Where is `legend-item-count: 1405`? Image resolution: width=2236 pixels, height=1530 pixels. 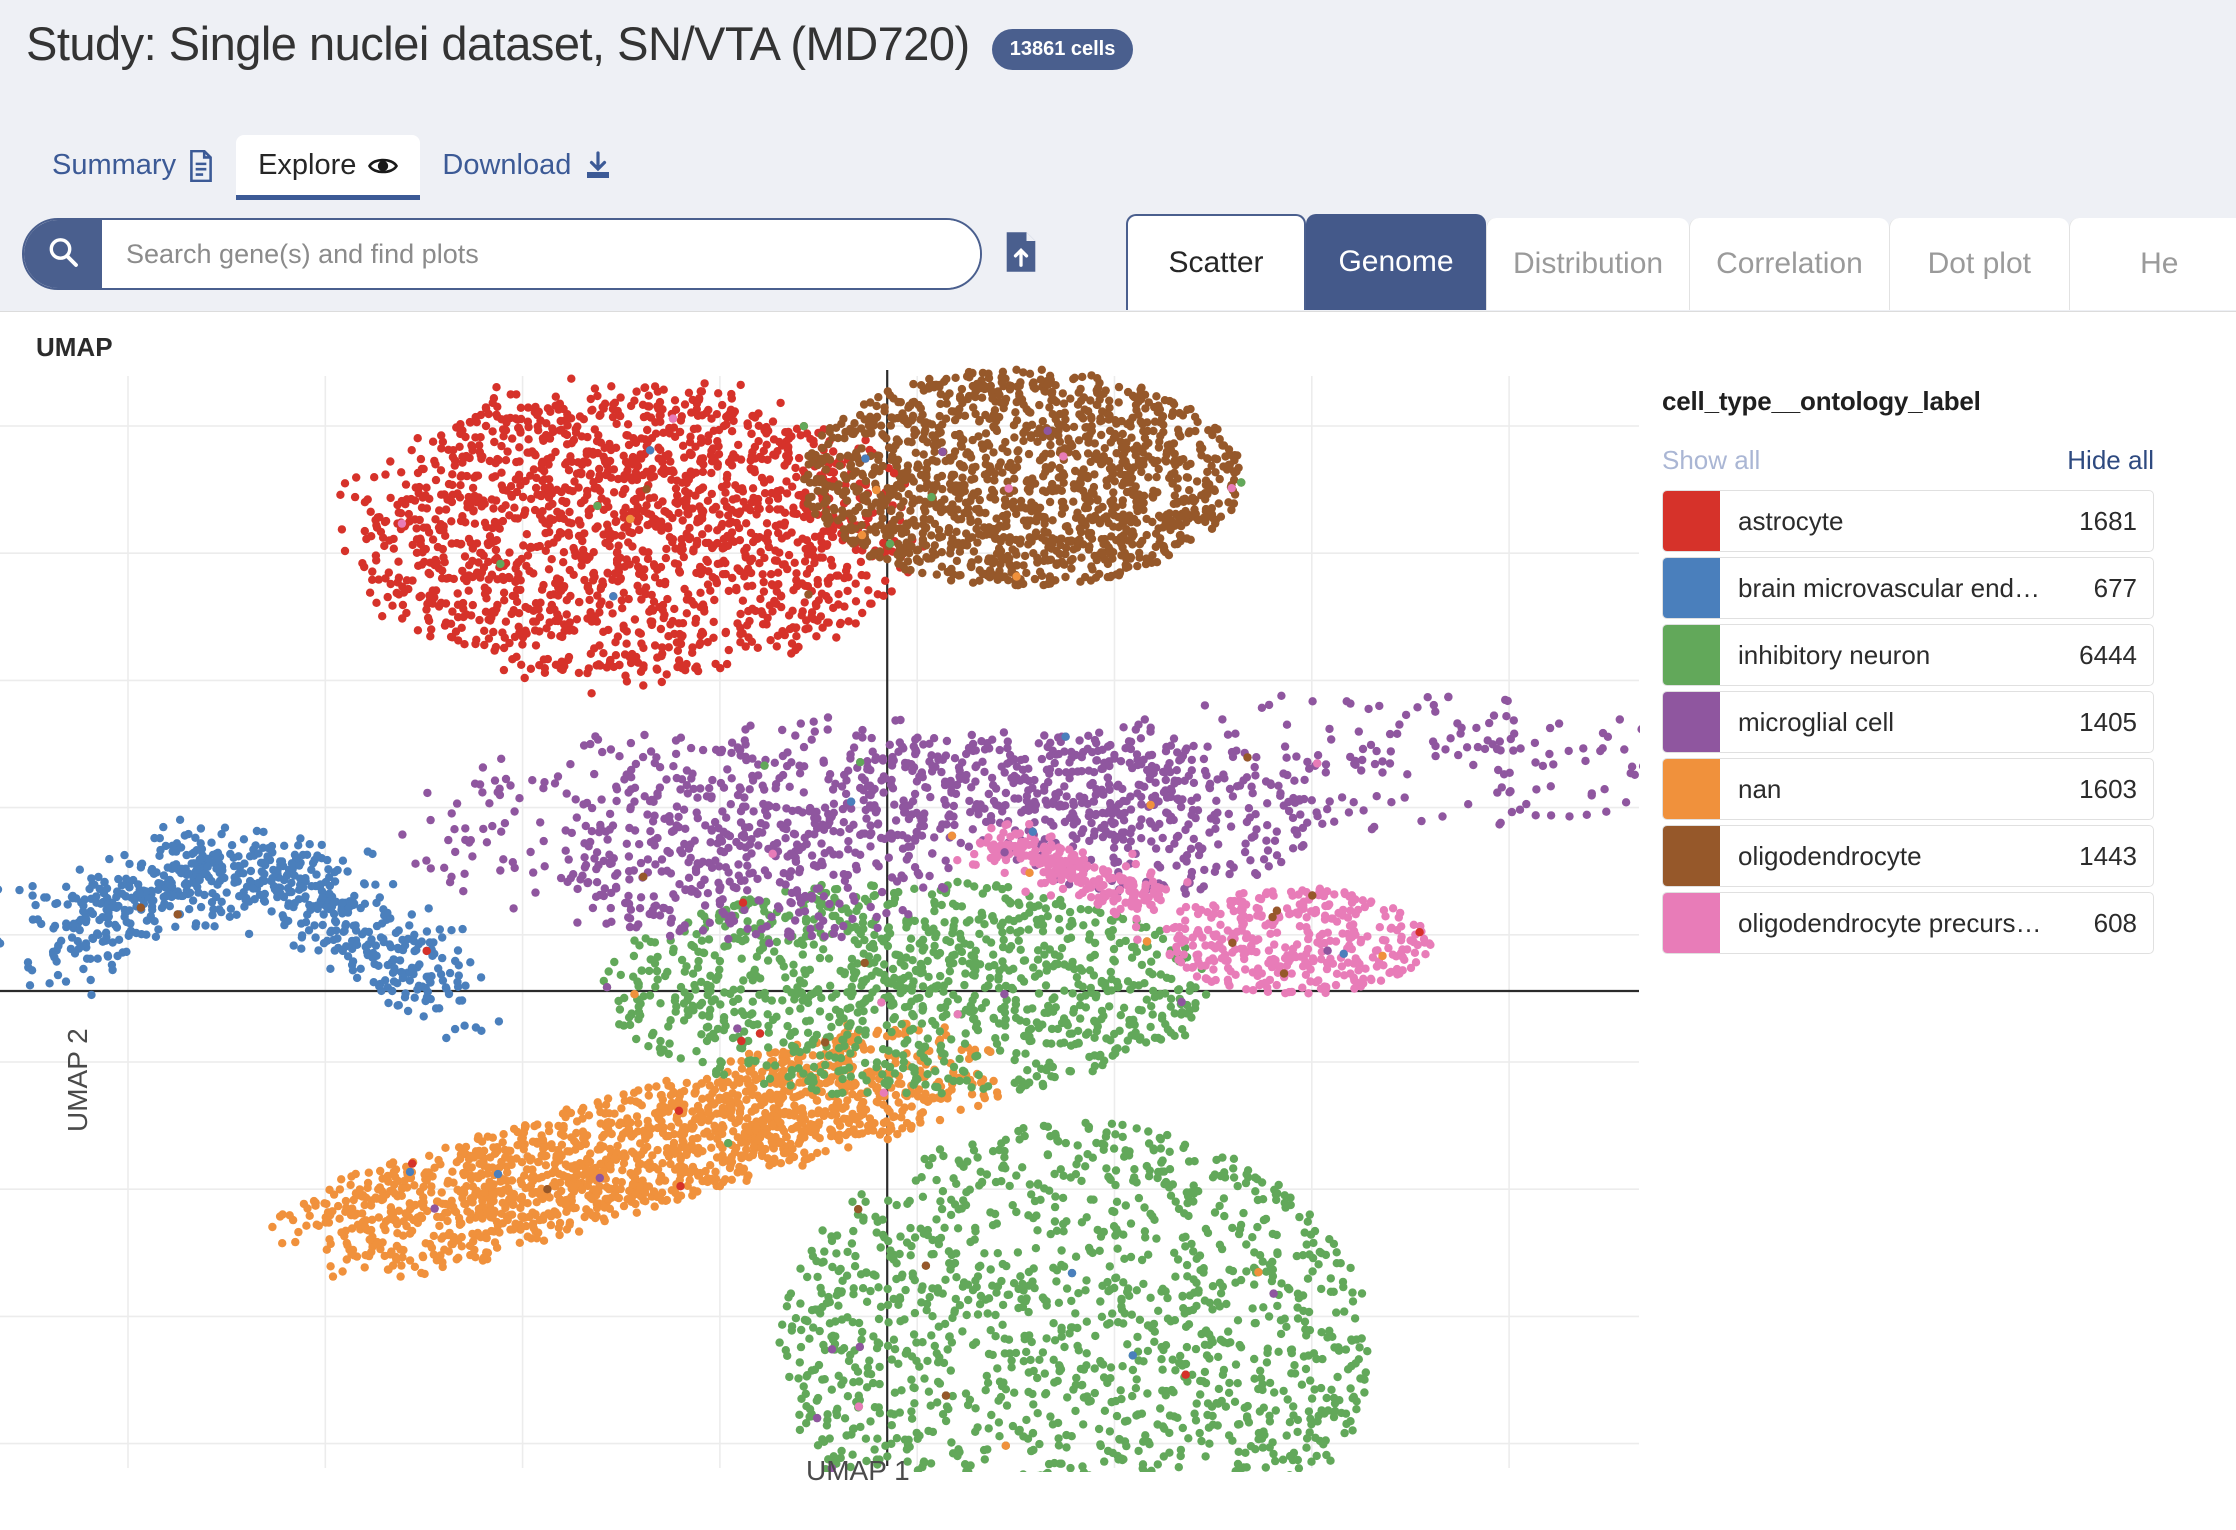
legend-item-count: 1405 is located at coordinates (2108, 721).